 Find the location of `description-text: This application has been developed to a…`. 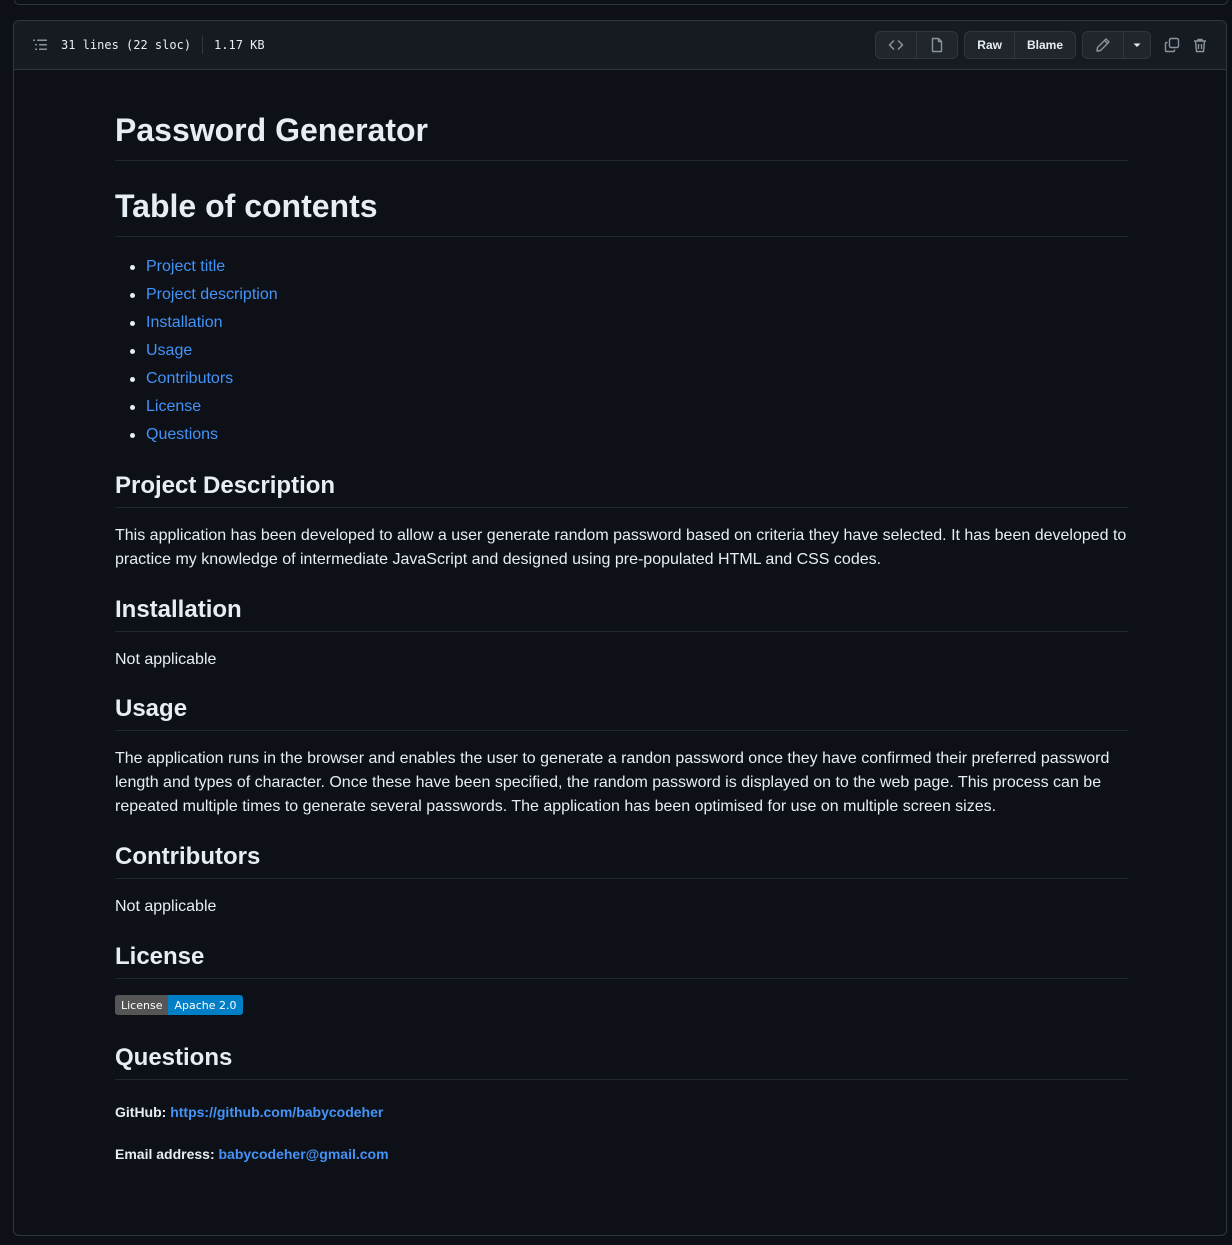

description-text: This application has been developed to a… is located at coordinates (621, 547).